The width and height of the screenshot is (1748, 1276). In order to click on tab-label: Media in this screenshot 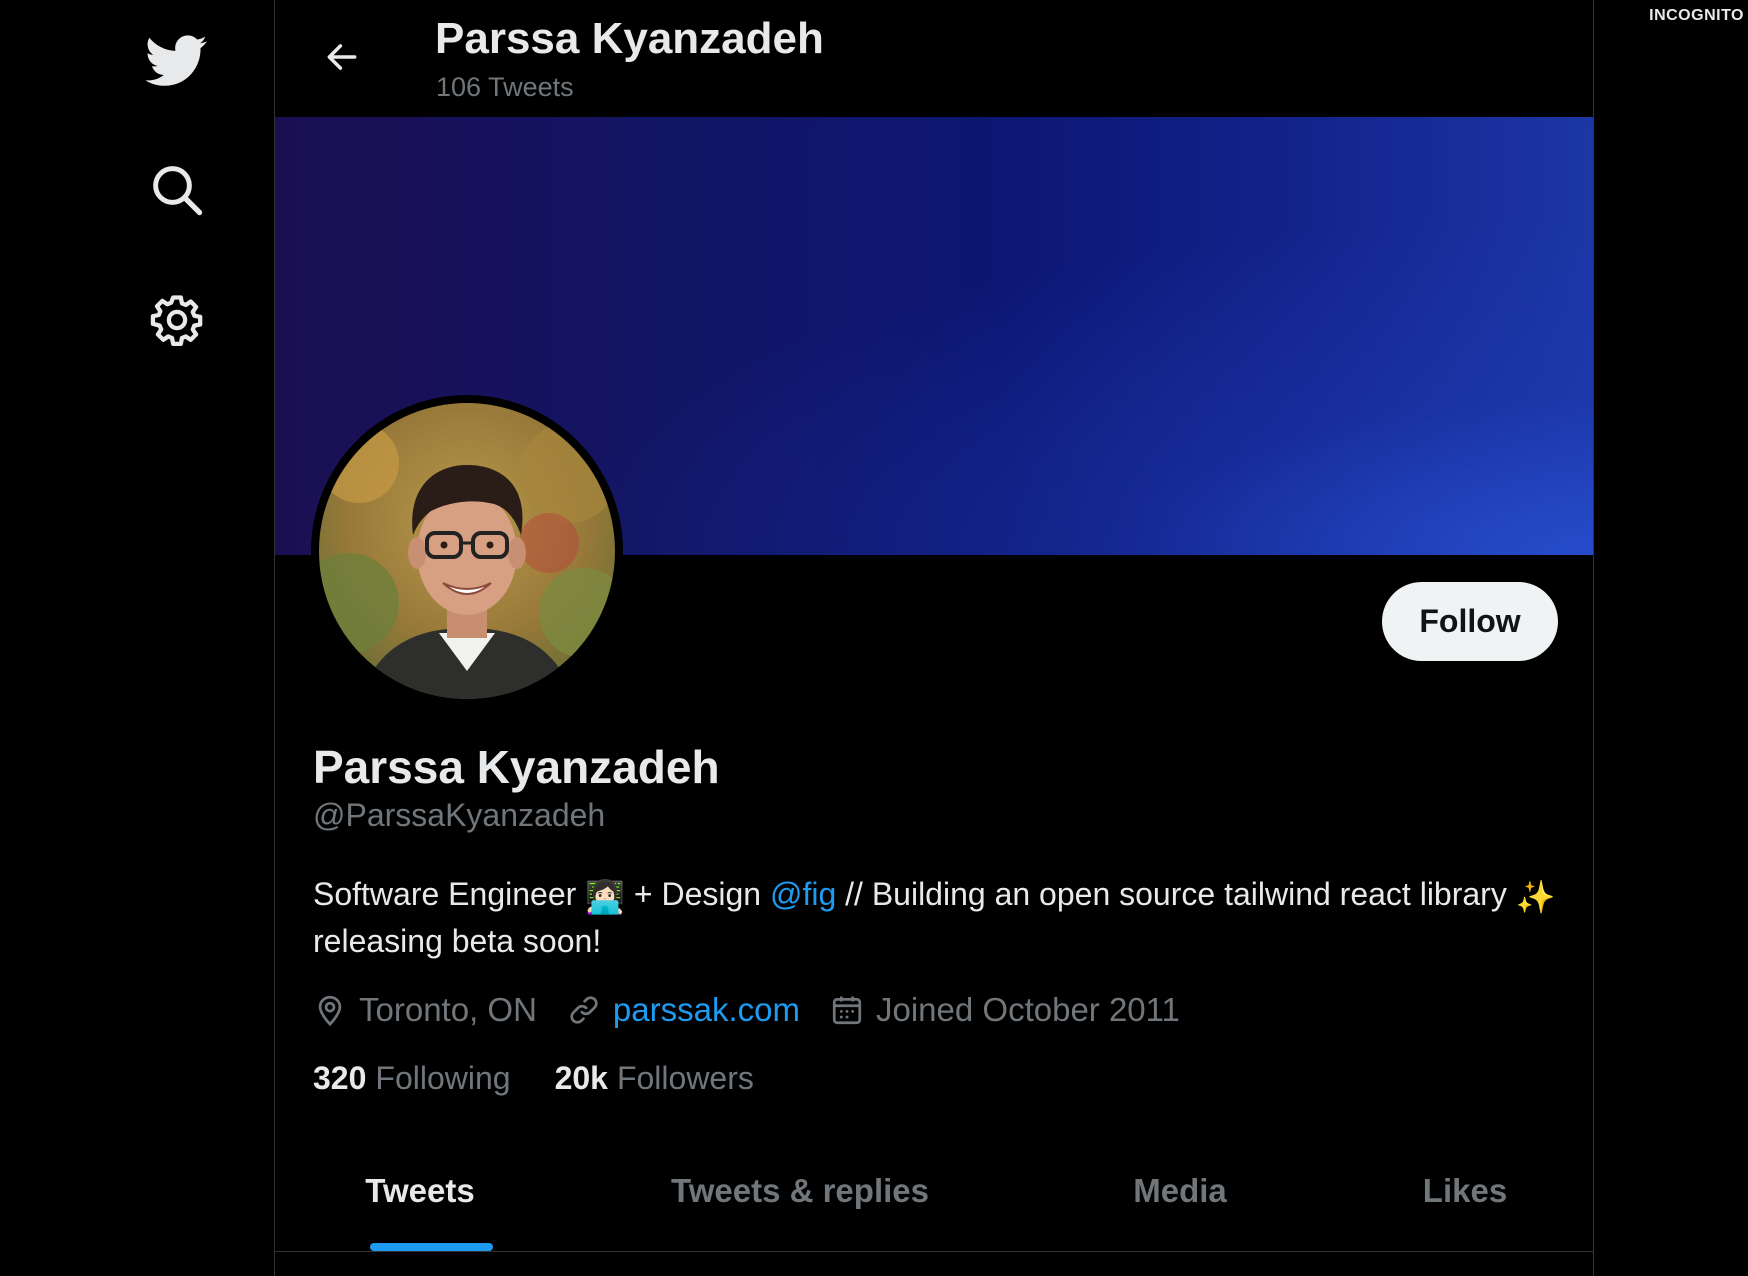, I will do `click(1180, 1190)`.